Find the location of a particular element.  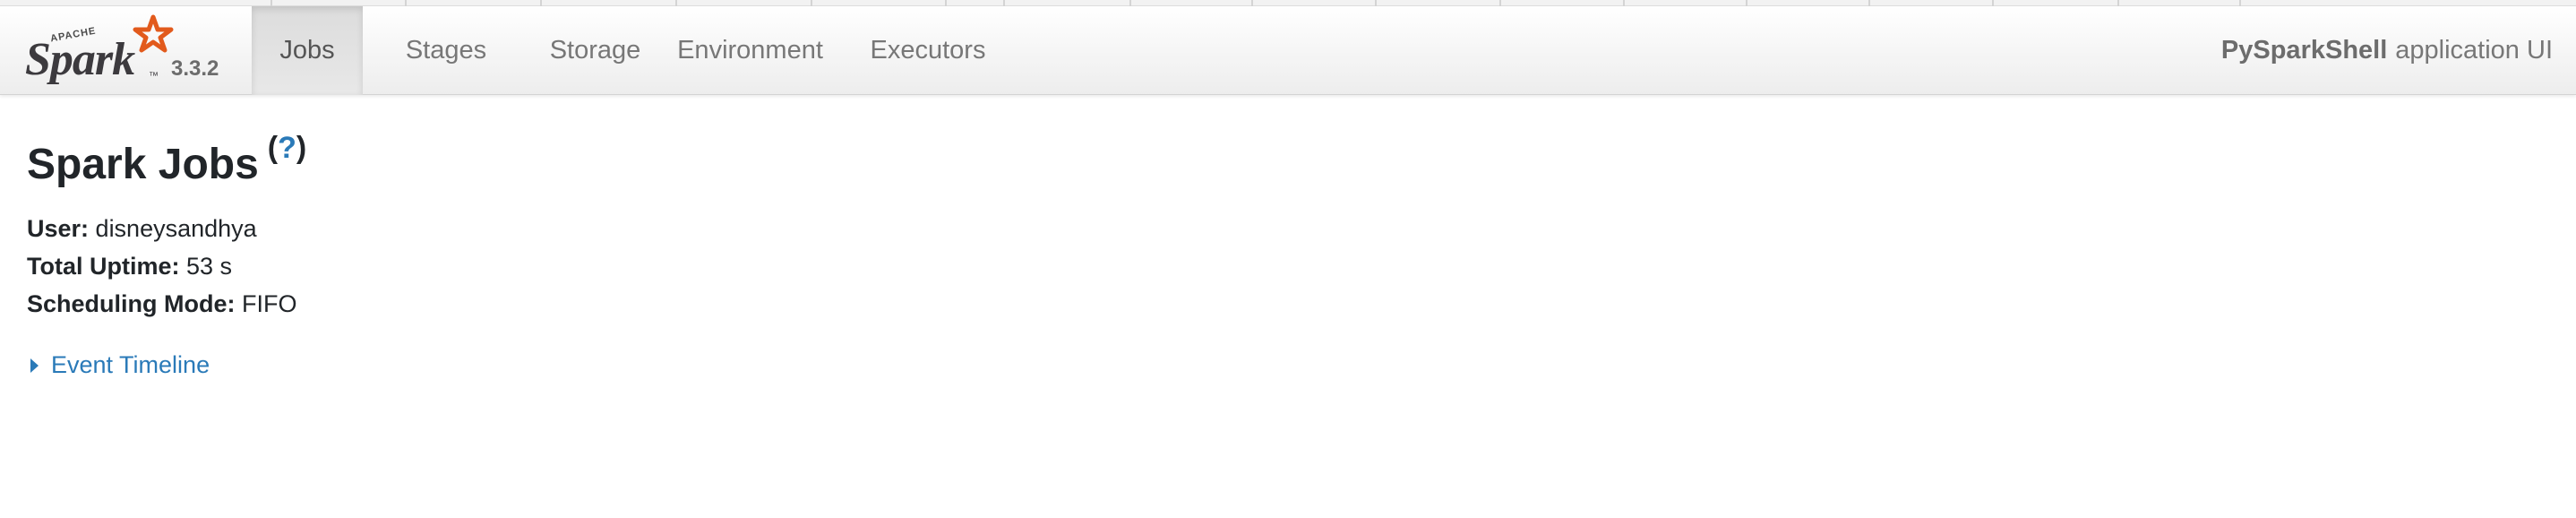

tab-jobs: Jobs is located at coordinates (307, 50).